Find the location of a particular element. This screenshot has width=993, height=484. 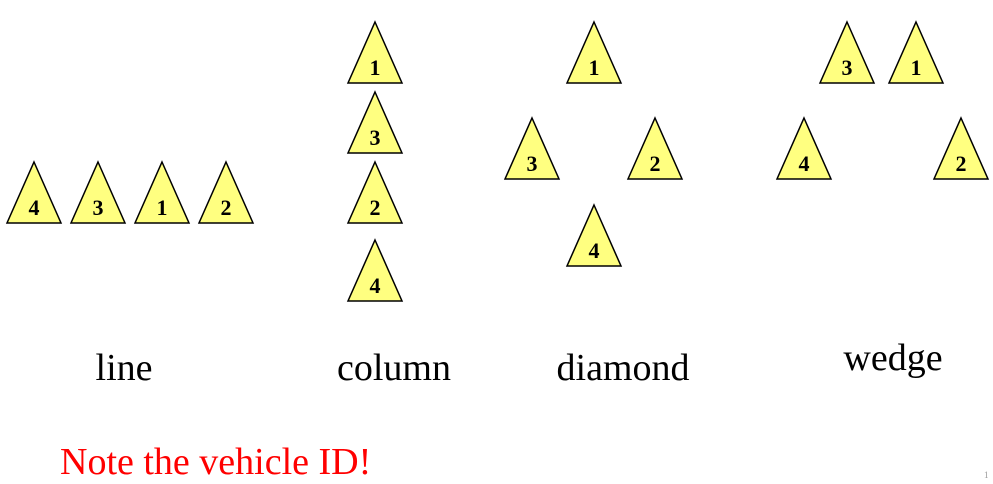

vehicle-3-line: 3 is located at coordinates (98, 192).